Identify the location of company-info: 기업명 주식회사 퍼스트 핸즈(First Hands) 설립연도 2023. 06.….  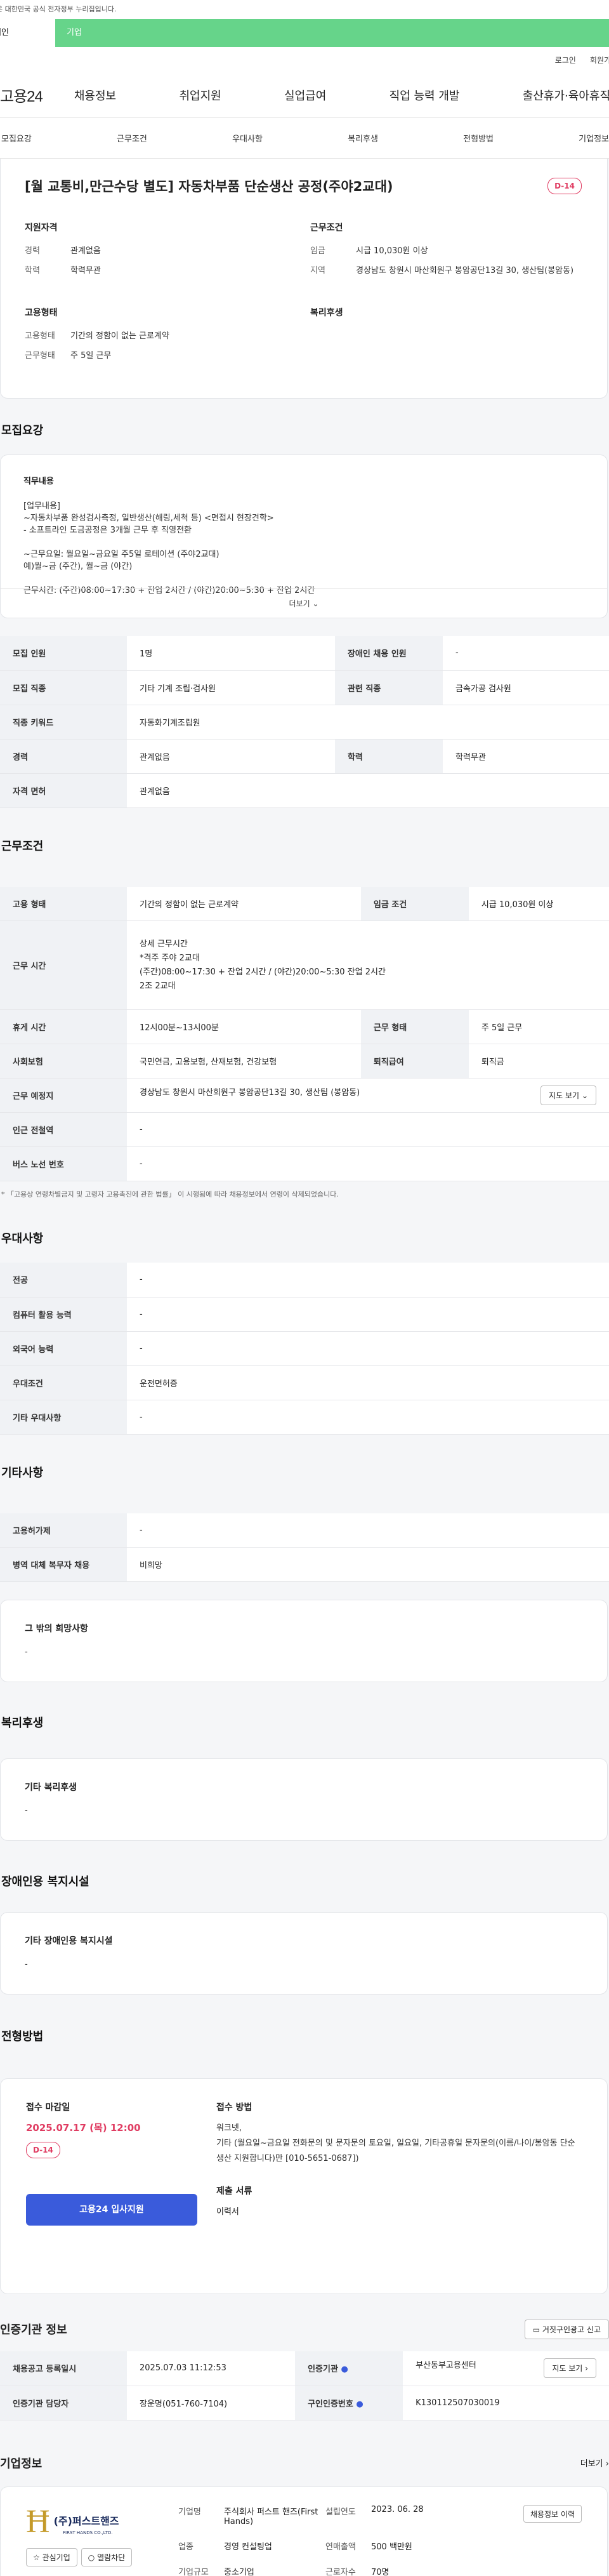
(316, 2540).